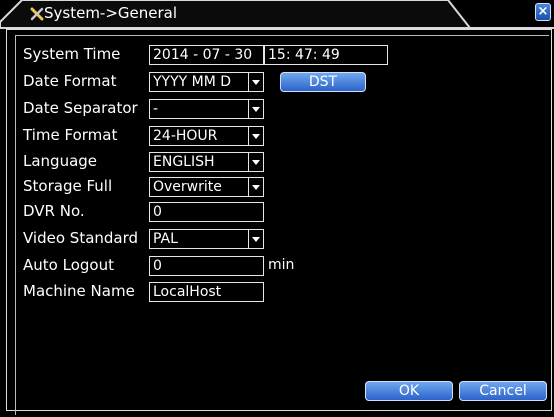 This screenshot has height=417, width=554. What do you see at coordinates (206, 212) in the screenshot?
I see `dvr-no-field: 0` at bounding box center [206, 212].